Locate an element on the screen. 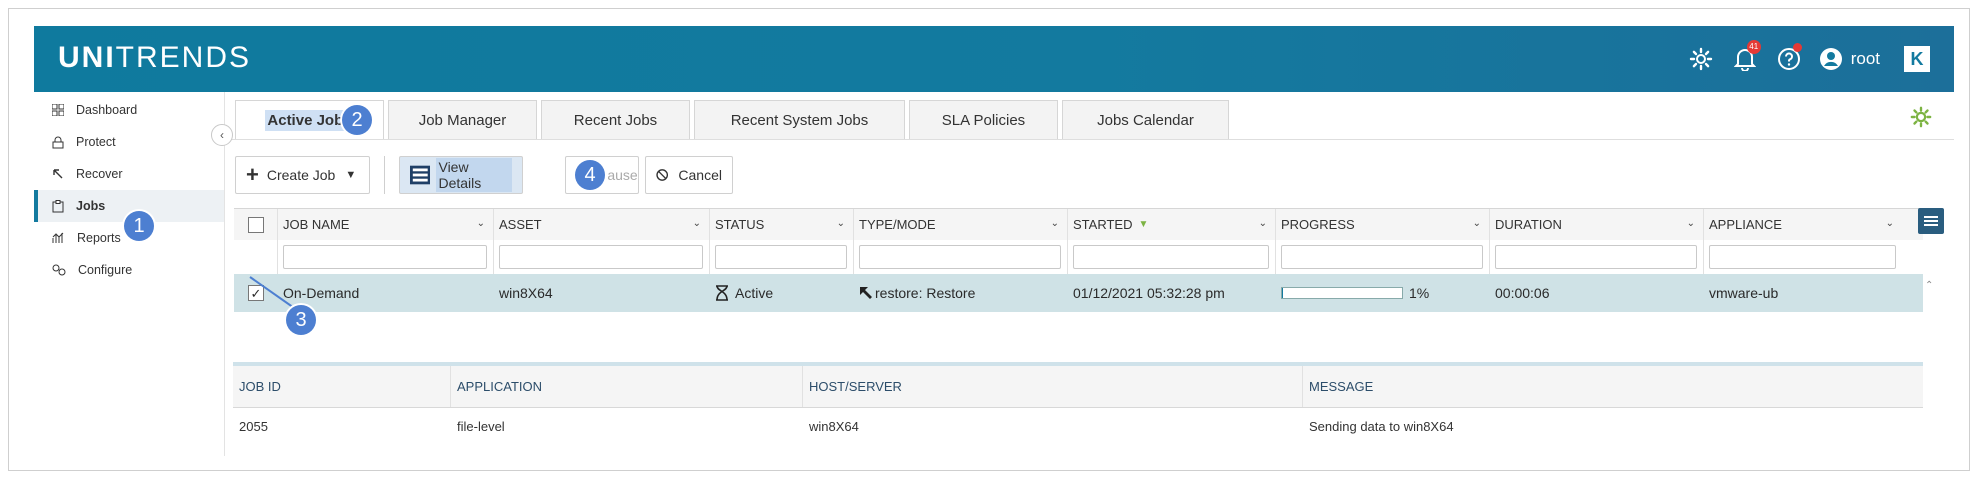 Image resolution: width=1979 pixels, height=494 pixels. detail-host-server: win8X64 is located at coordinates (1053, 426).